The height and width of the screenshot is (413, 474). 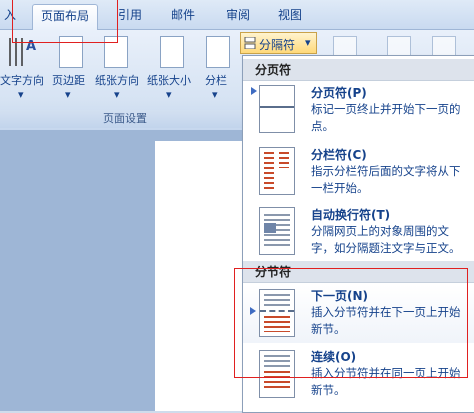 I want to click on tab-mailings: 邮件, so click(x=183, y=16).